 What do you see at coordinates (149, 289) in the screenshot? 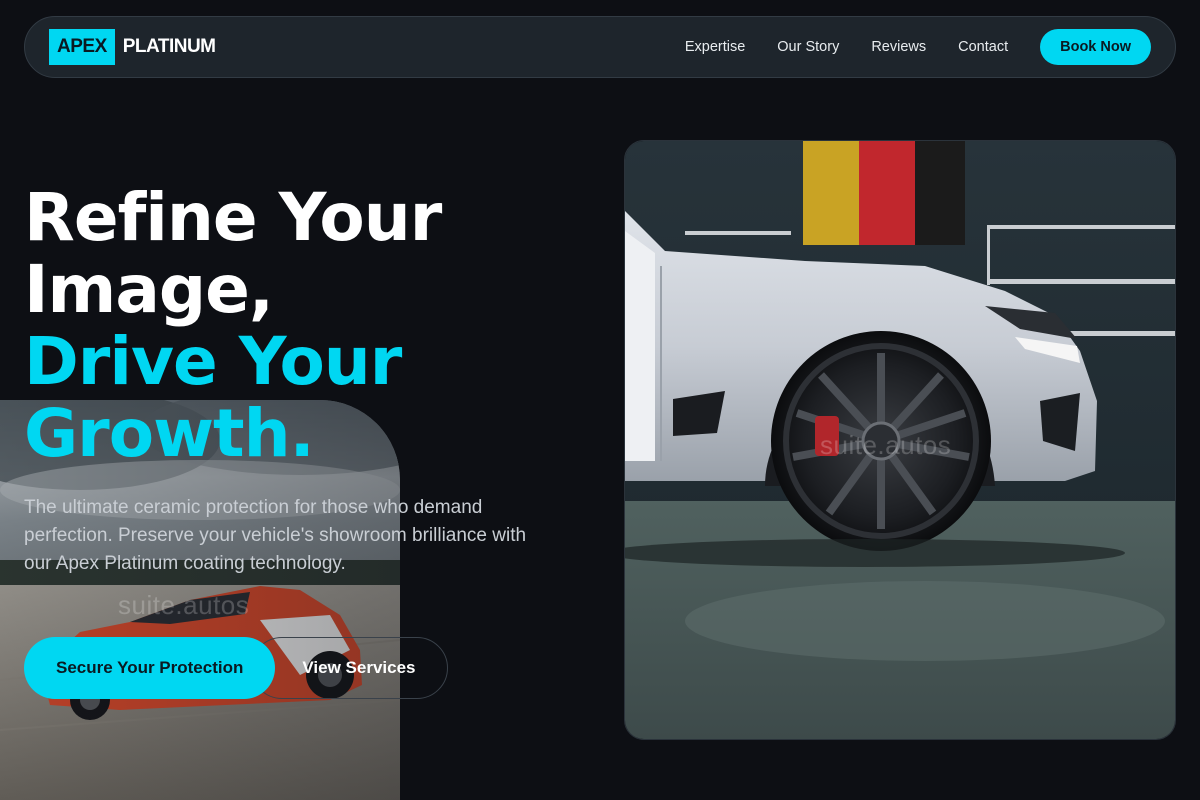
I see `headline-line-2: Image,` at bounding box center [149, 289].